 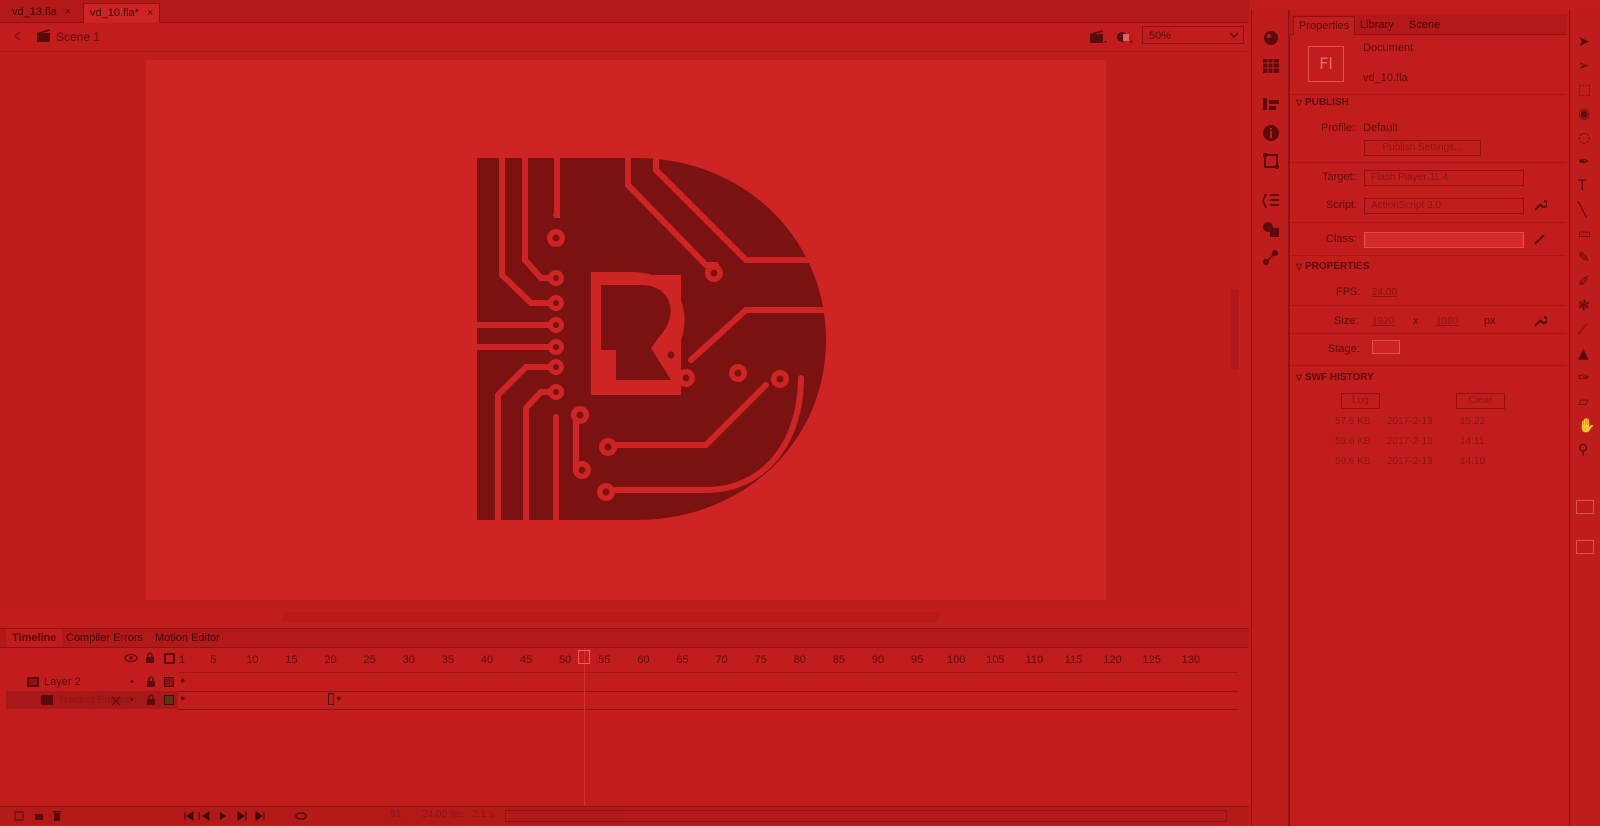 What do you see at coordinates (708, 682) in the screenshot?
I see `frame-row: ●` at bounding box center [708, 682].